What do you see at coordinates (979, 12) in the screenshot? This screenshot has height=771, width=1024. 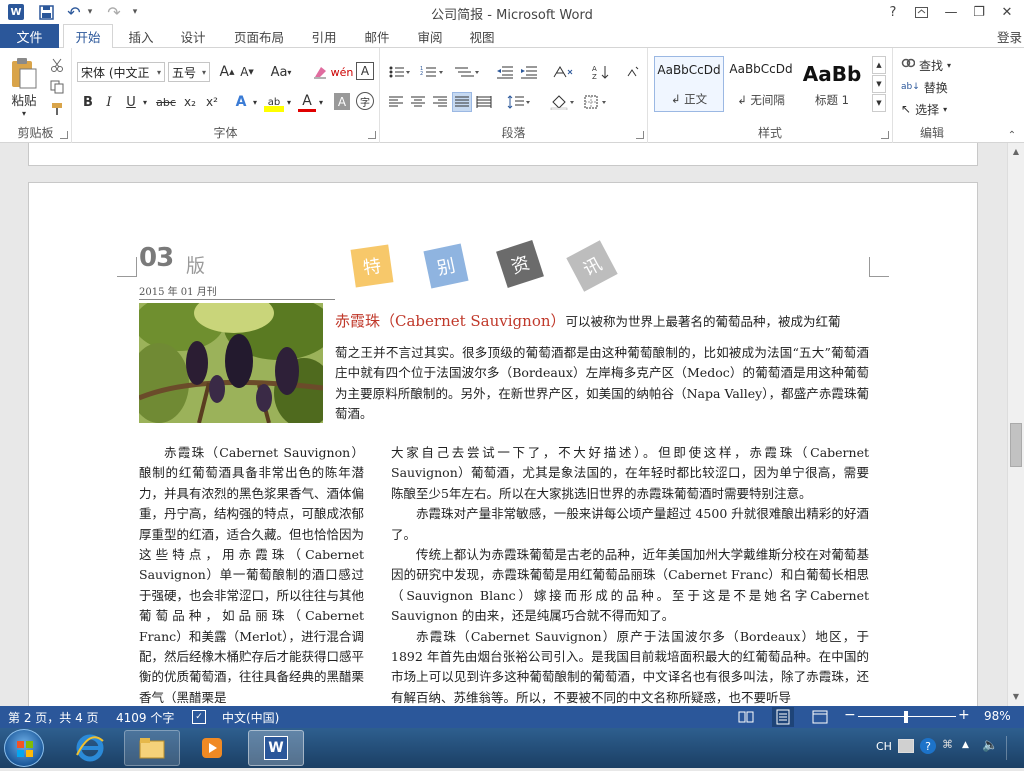 I see `restore-button: ❐` at bounding box center [979, 12].